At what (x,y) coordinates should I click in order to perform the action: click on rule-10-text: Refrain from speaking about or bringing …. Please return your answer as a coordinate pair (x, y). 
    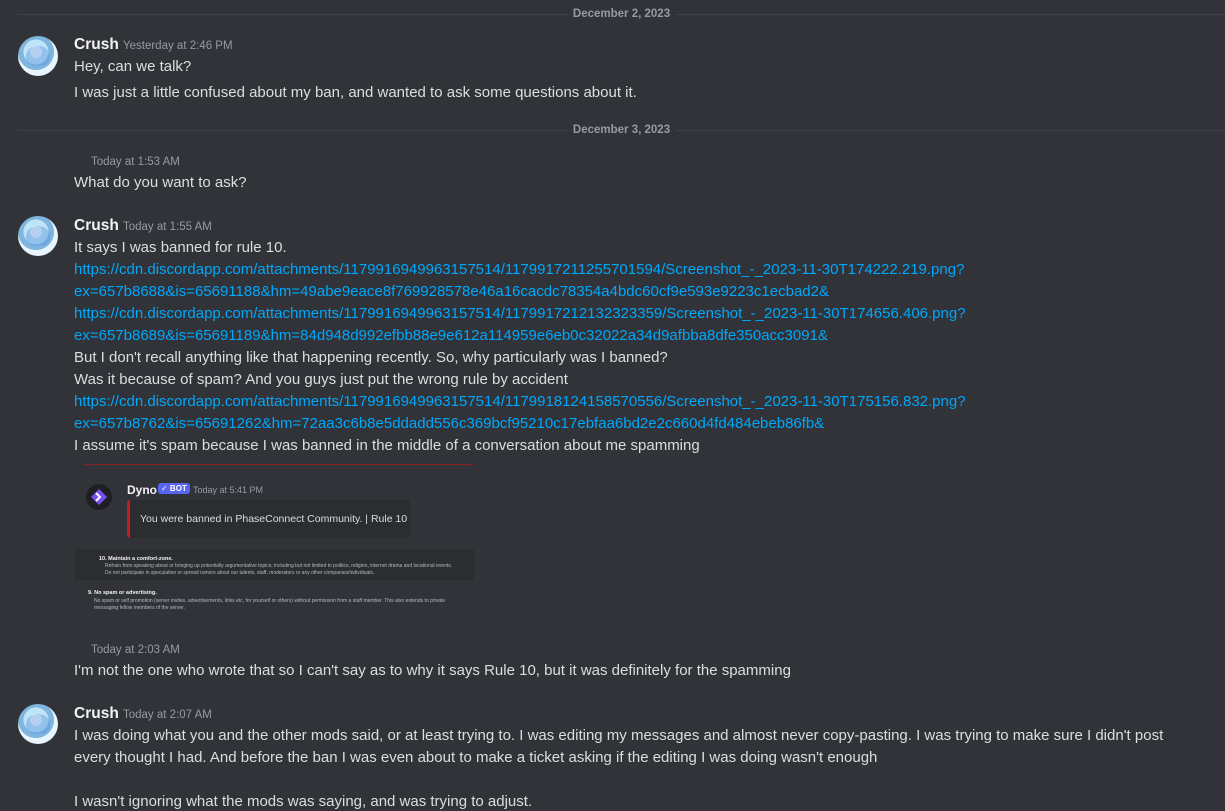
    Looking at the image, I should click on (279, 566).